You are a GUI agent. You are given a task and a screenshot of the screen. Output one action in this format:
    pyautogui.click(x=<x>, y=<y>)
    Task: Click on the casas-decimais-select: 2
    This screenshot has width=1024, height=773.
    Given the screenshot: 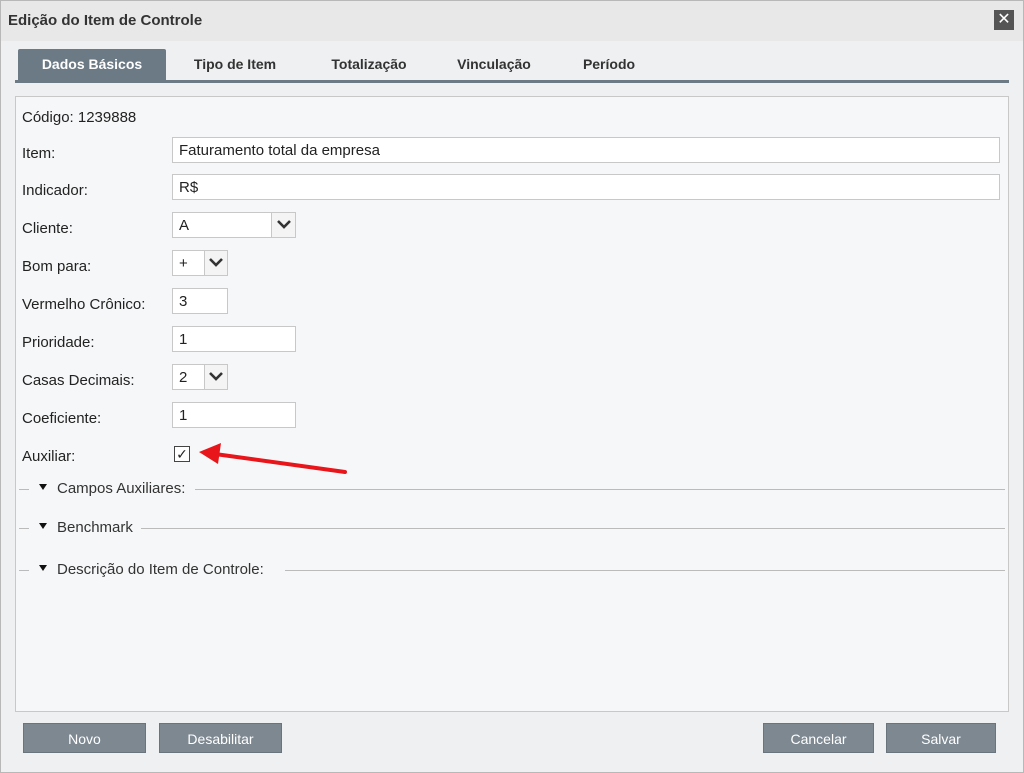 What is the action you would take?
    pyautogui.click(x=188, y=377)
    